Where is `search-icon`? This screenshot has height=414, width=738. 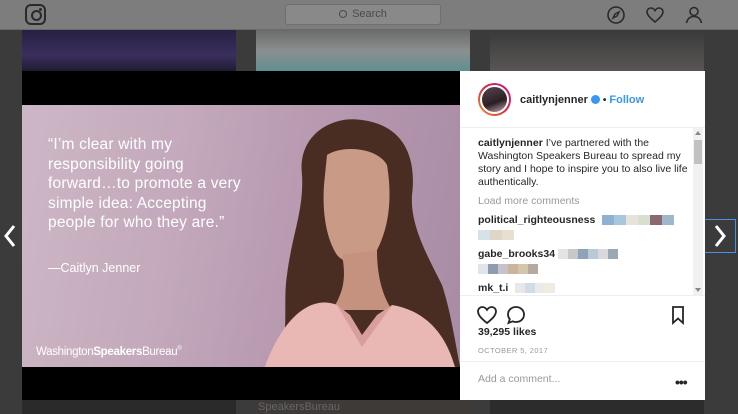
search-icon is located at coordinates (343, 14).